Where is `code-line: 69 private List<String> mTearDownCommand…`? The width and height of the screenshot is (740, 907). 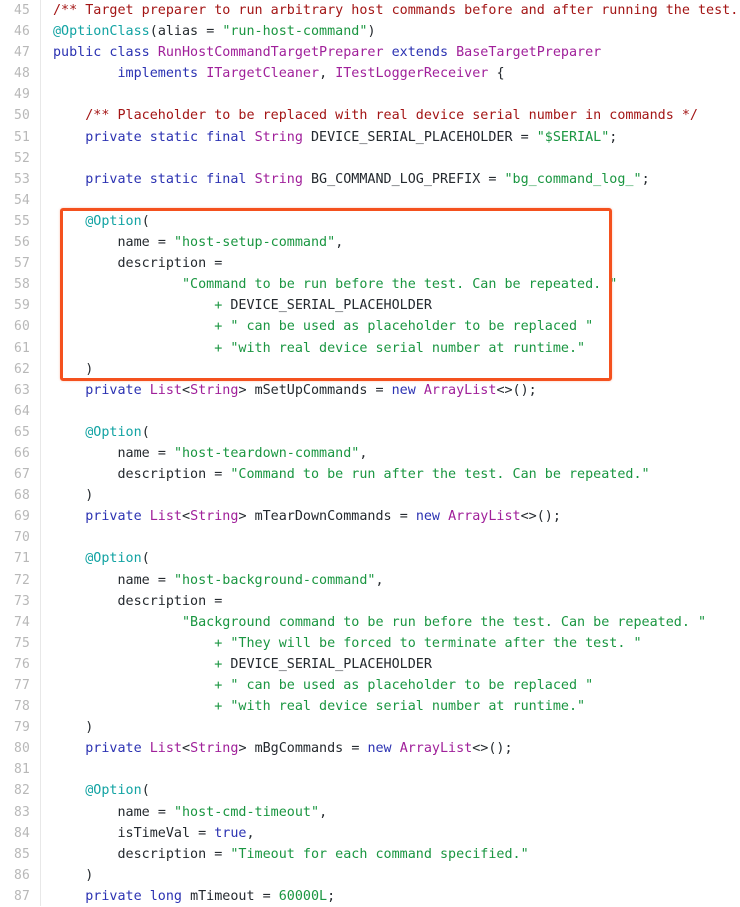
code-line: 69 private List<String> mTearDownCommand… is located at coordinates (370, 516).